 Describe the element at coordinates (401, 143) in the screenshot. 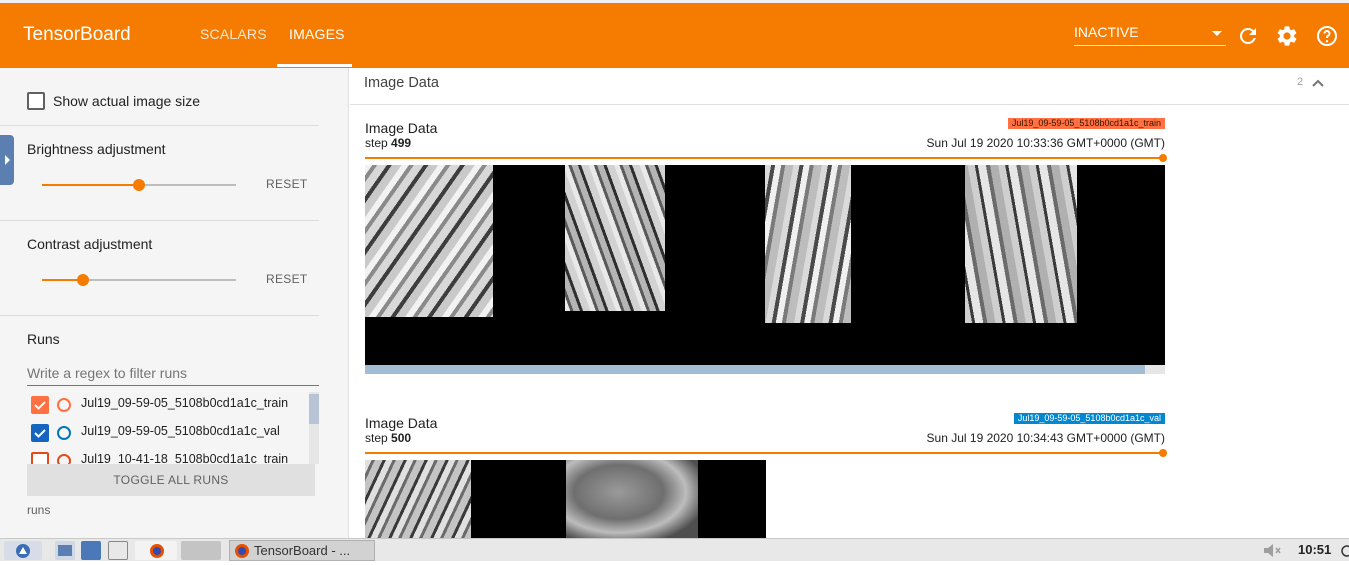

I see `step-value: 499` at that location.